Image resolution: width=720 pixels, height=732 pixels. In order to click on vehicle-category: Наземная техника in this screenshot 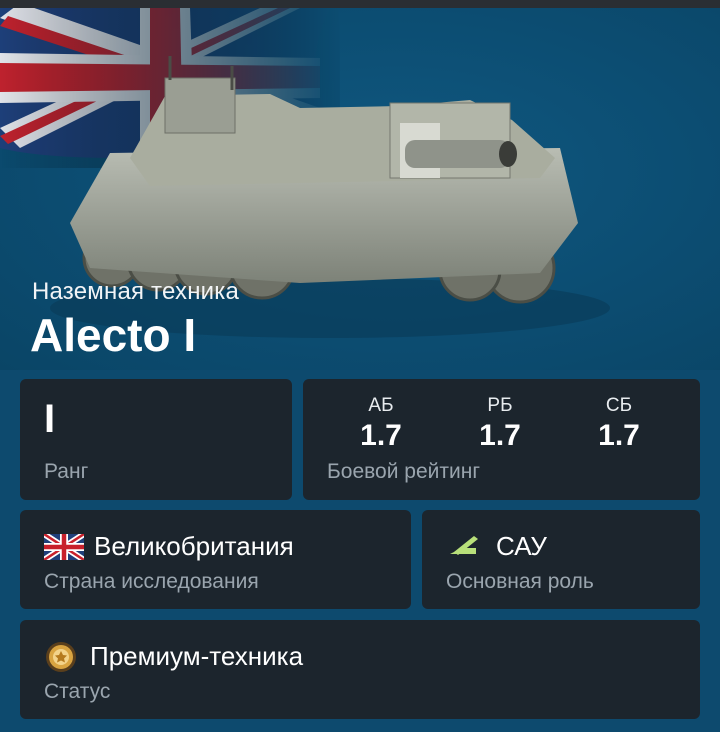, I will do `click(136, 291)`.